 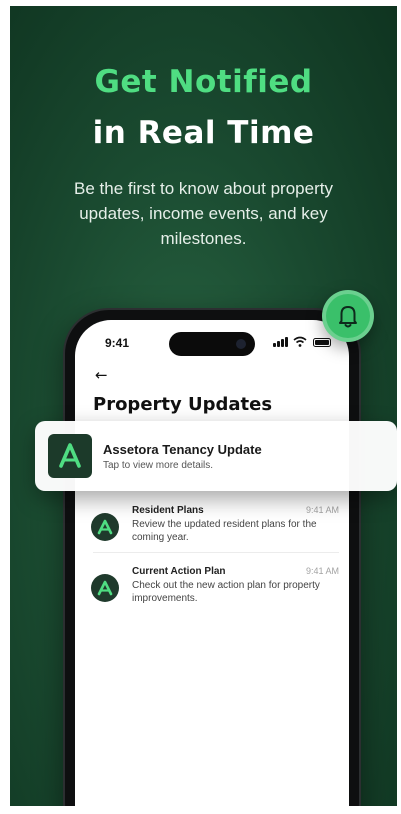 What do you see at coordinates (183, 404) in the screenshot?
I see `page-title: Property Updates` at bounding box center [183, 404].